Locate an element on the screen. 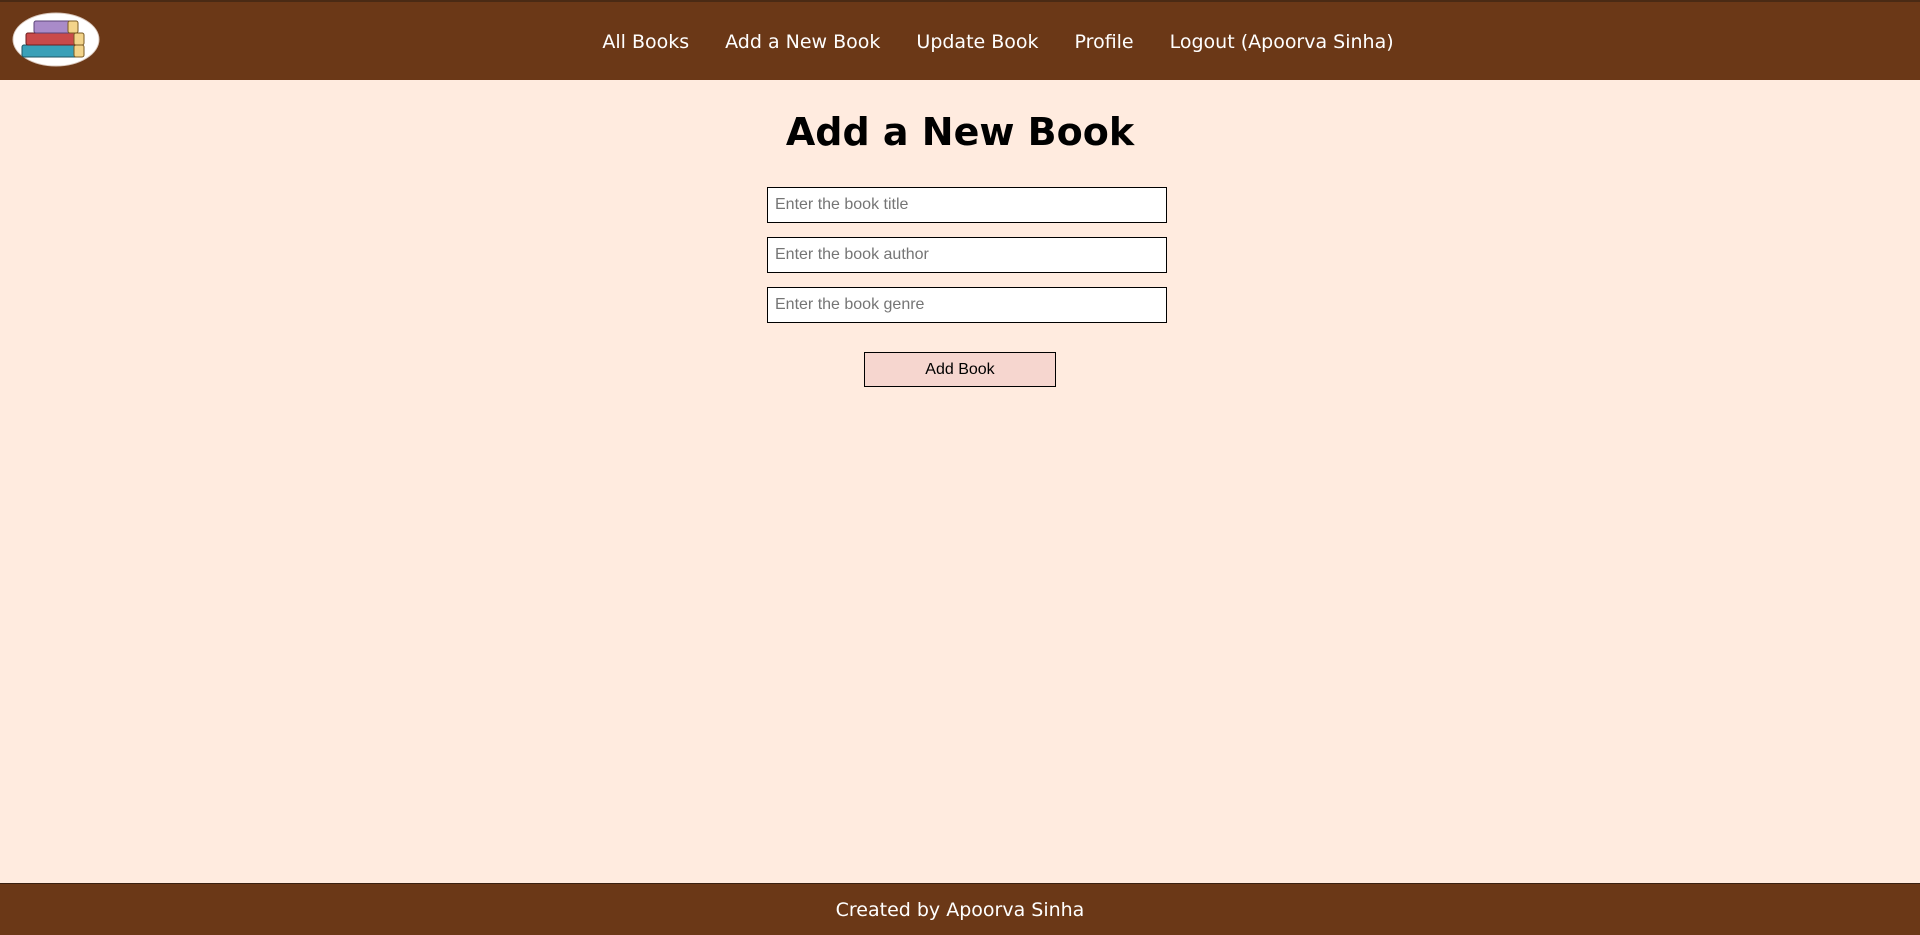  footer-credit: Created by Apoorva Sinha is located at coordinates (960, 909).